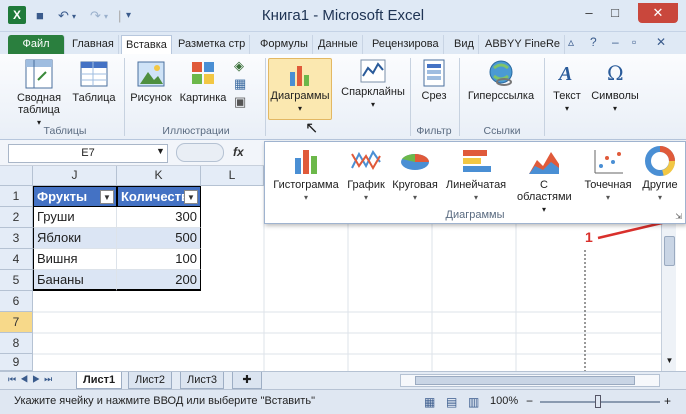 The width and height of the screenshot is (686, 414). Describe the element at coordinates (160, 151) in the screenshot. I see `name-box-dropdown-icon: ▼` at that location.